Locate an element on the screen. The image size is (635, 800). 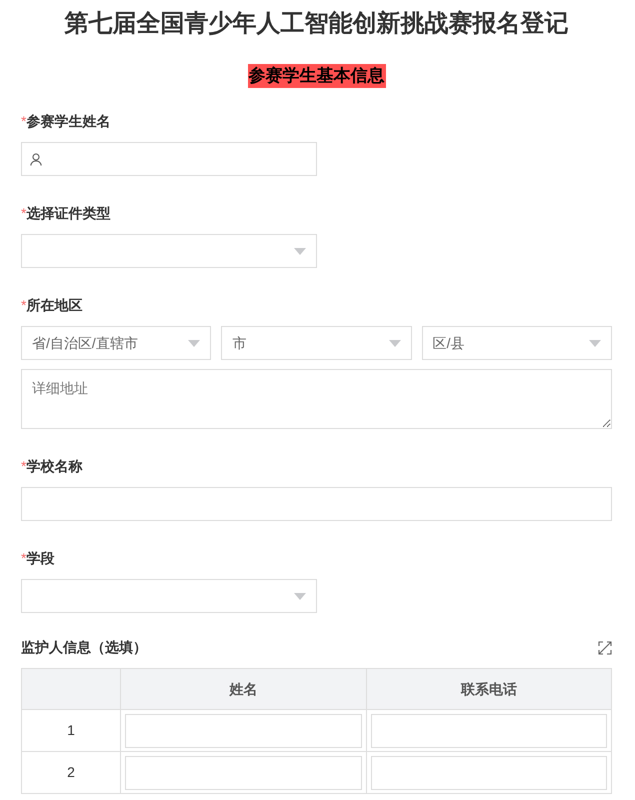
column-header: 姓名 is located at coordinates (243, 689).